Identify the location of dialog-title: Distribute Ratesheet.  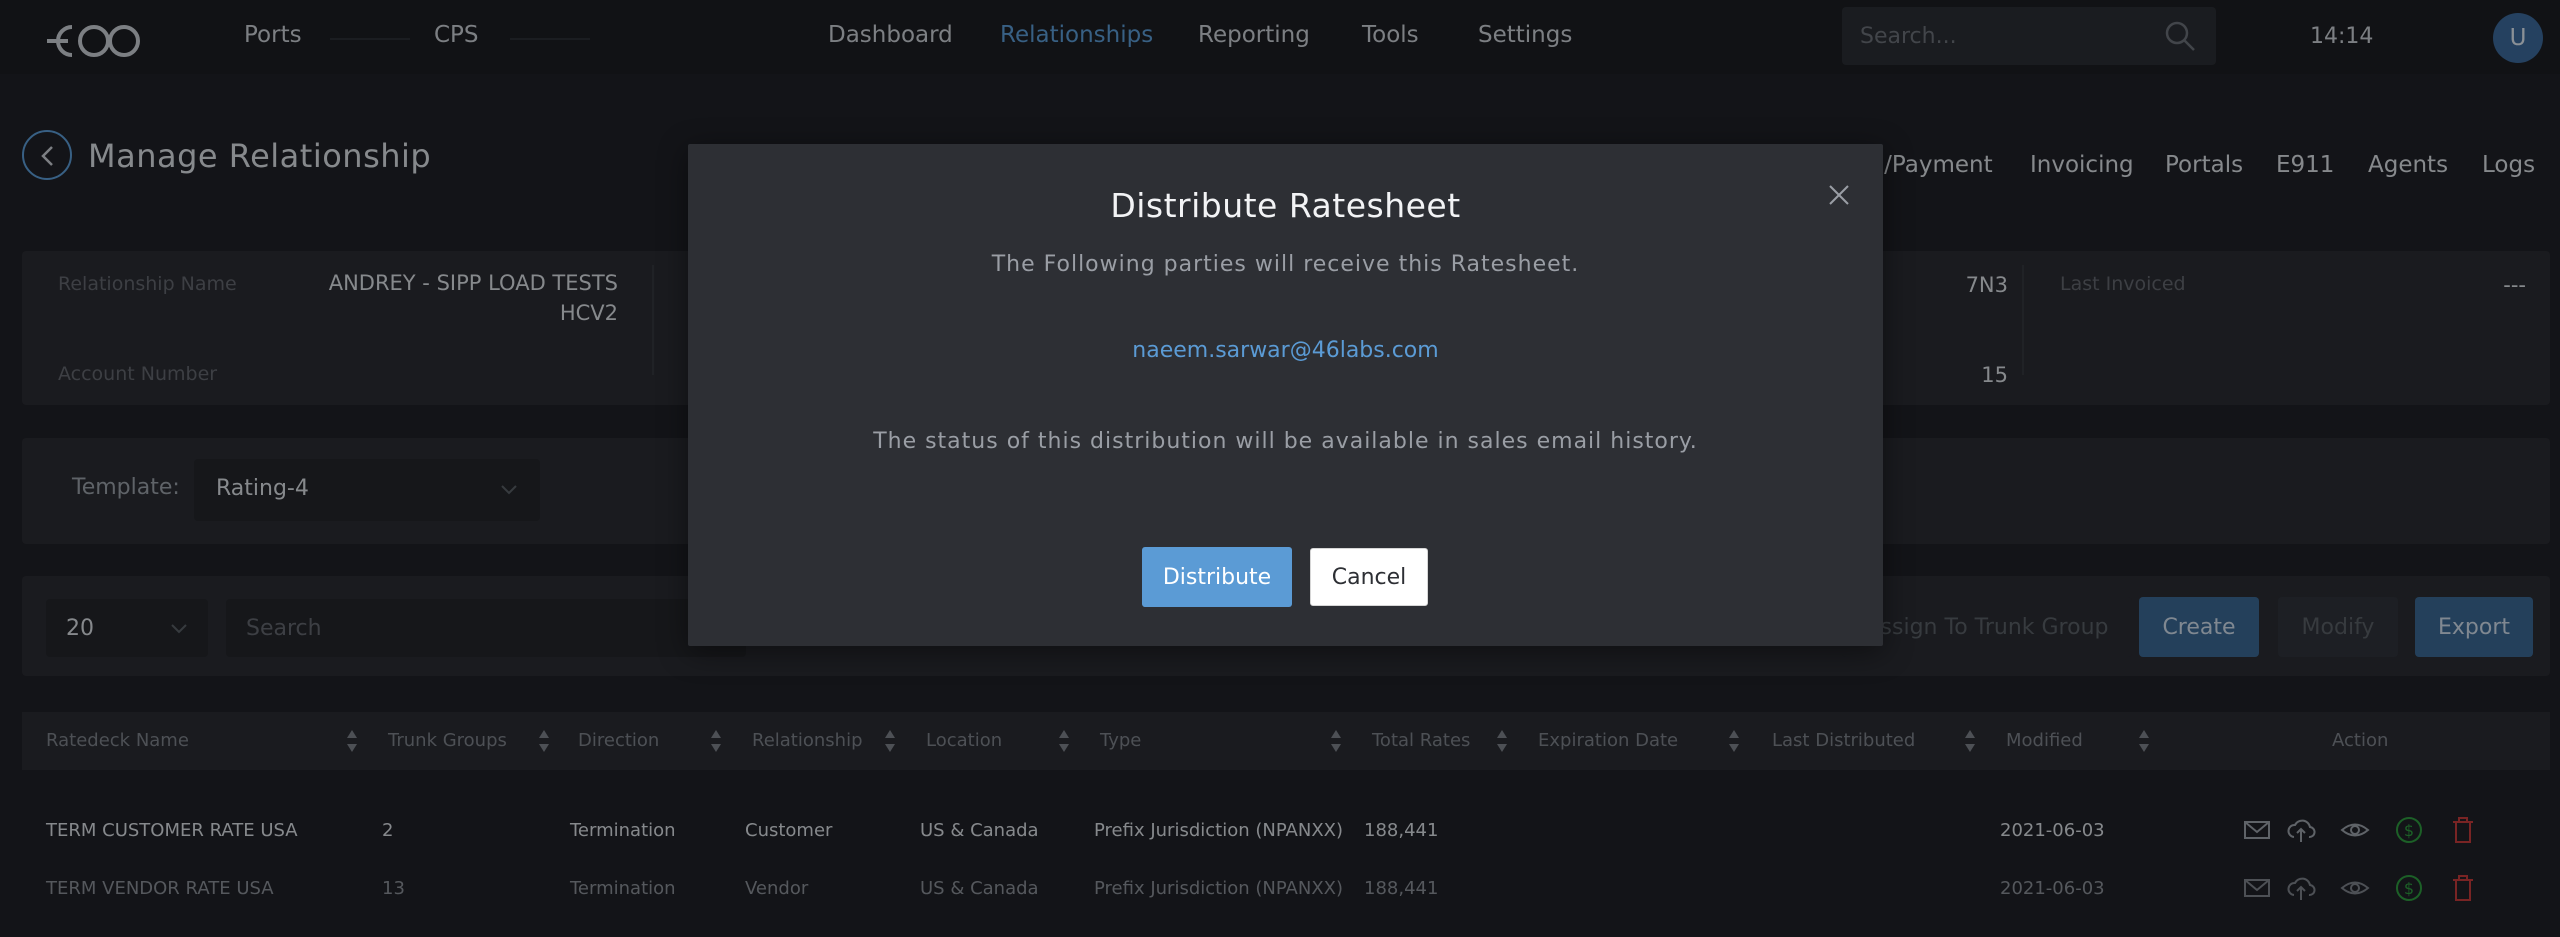
(1285, 205).